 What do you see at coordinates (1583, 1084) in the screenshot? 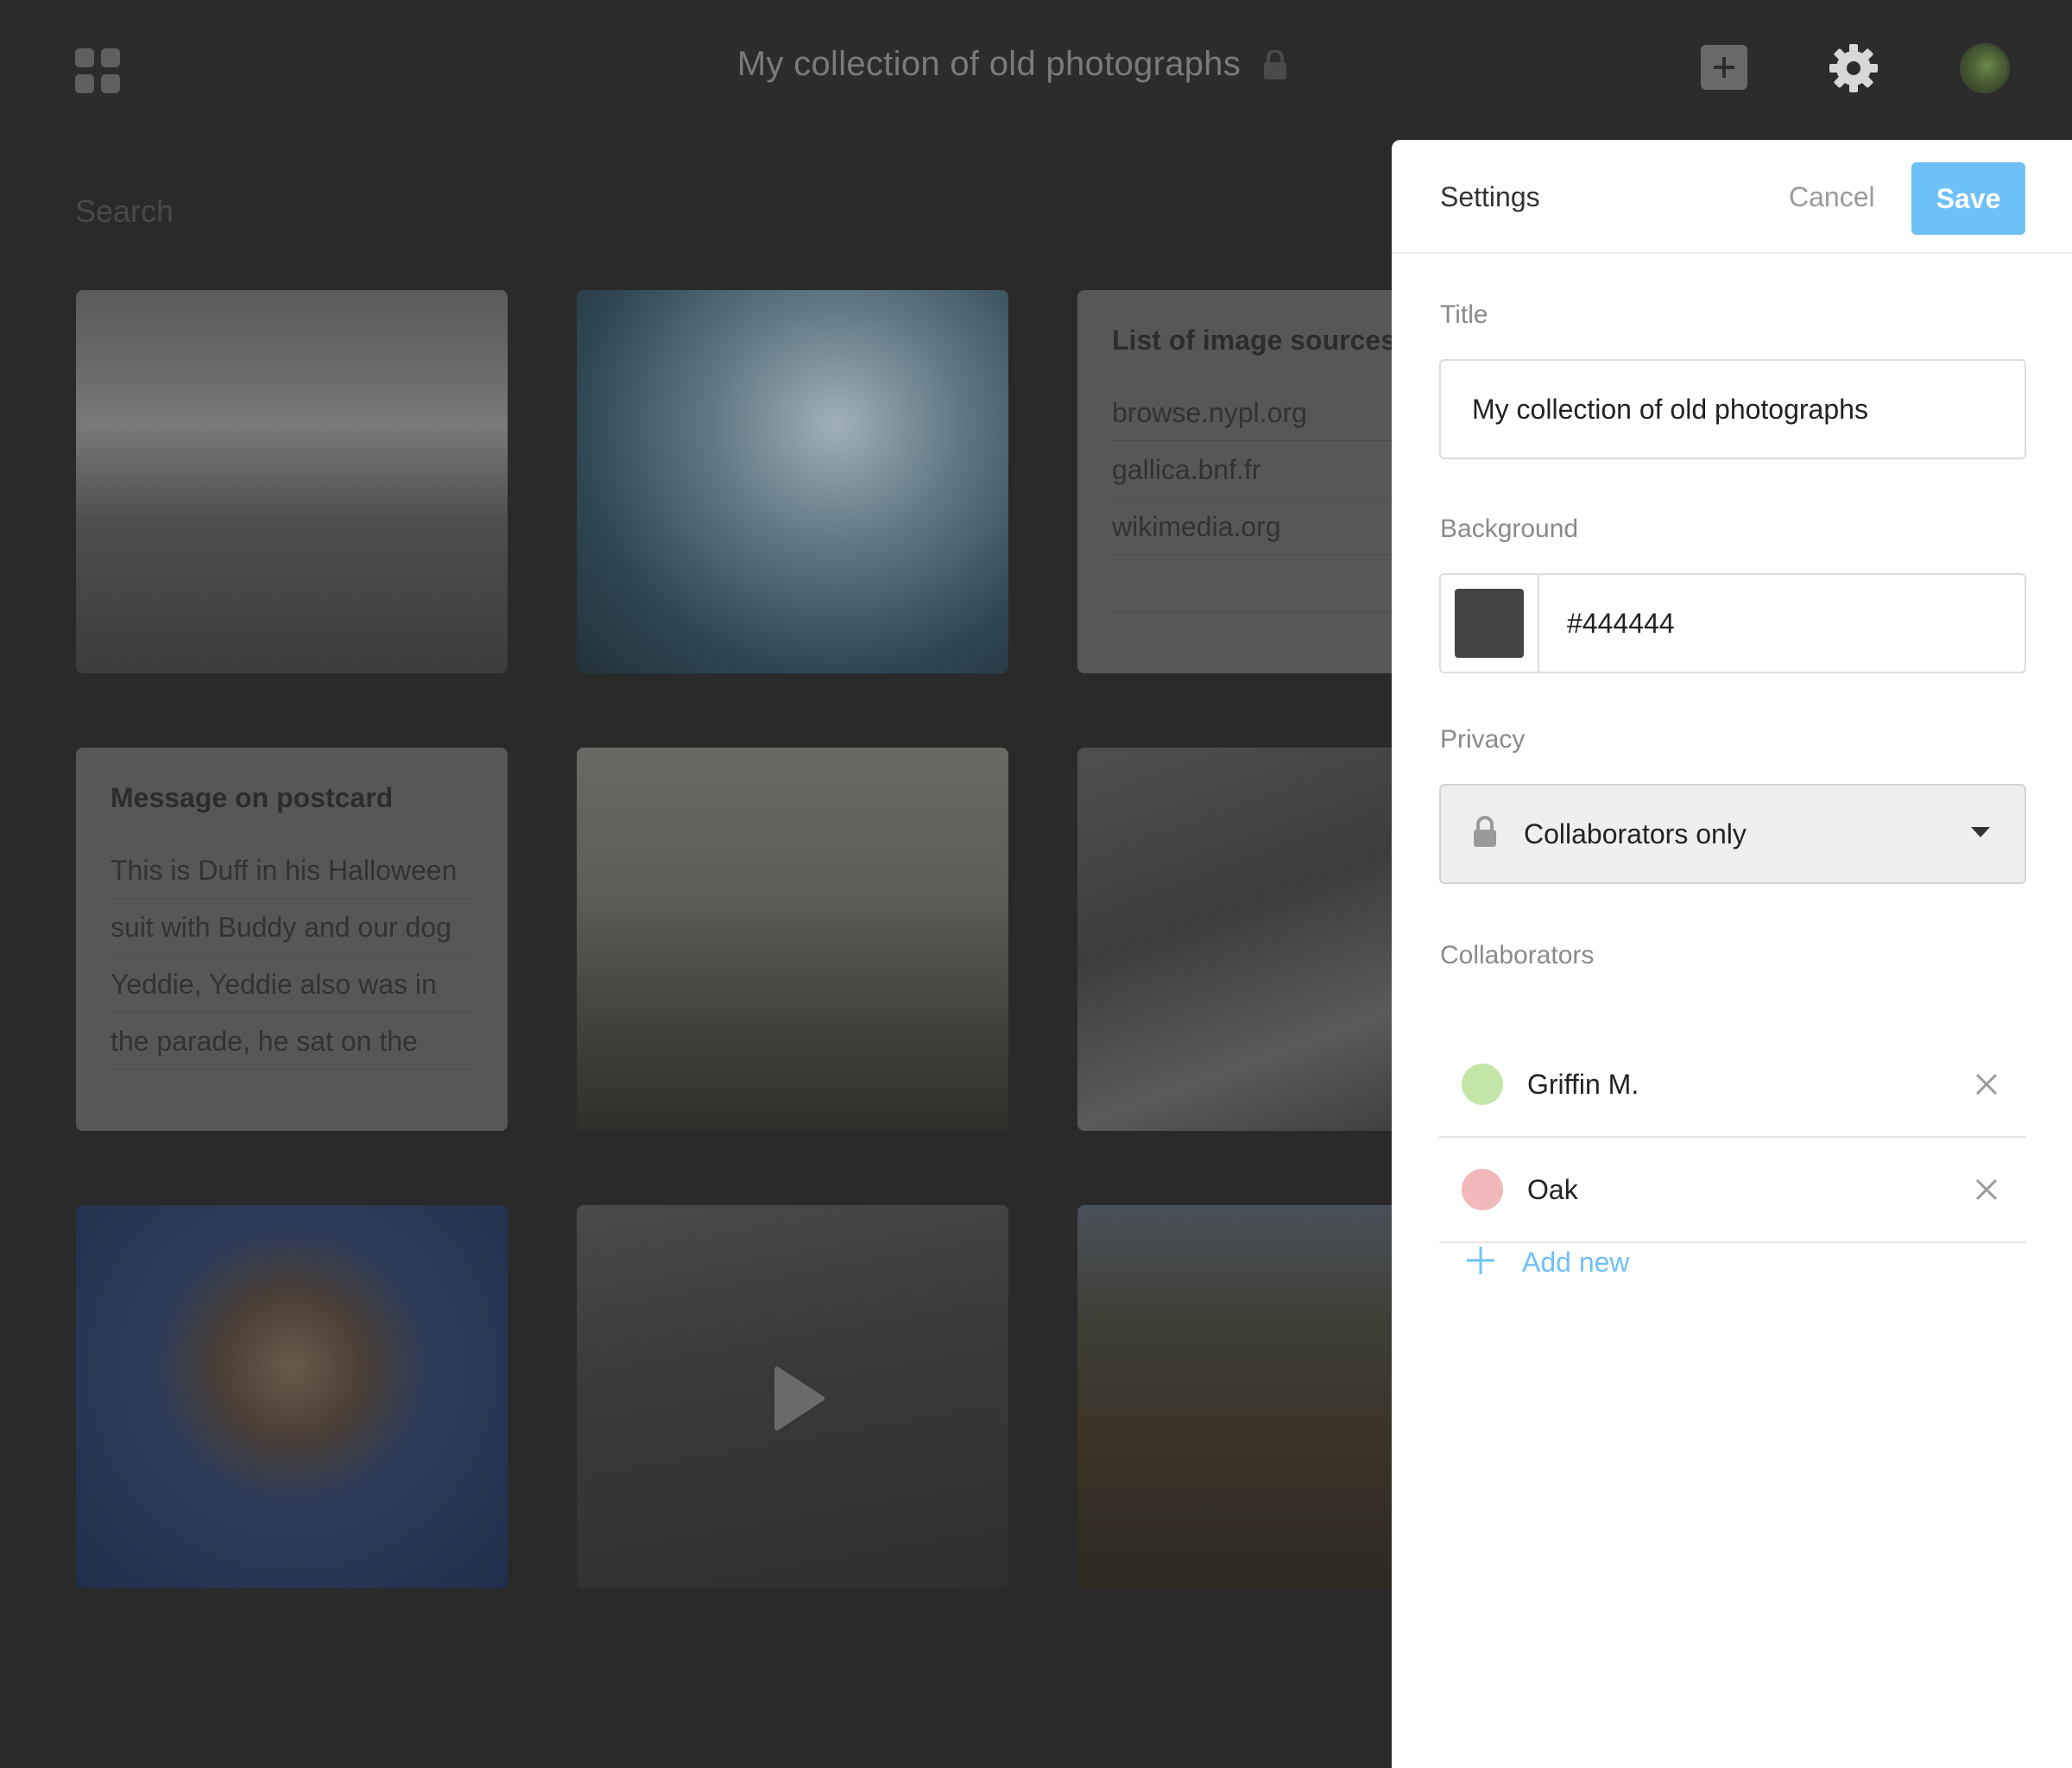
I see `collaborator-name: Griffin M.` at bounding box center [1583, 1084].